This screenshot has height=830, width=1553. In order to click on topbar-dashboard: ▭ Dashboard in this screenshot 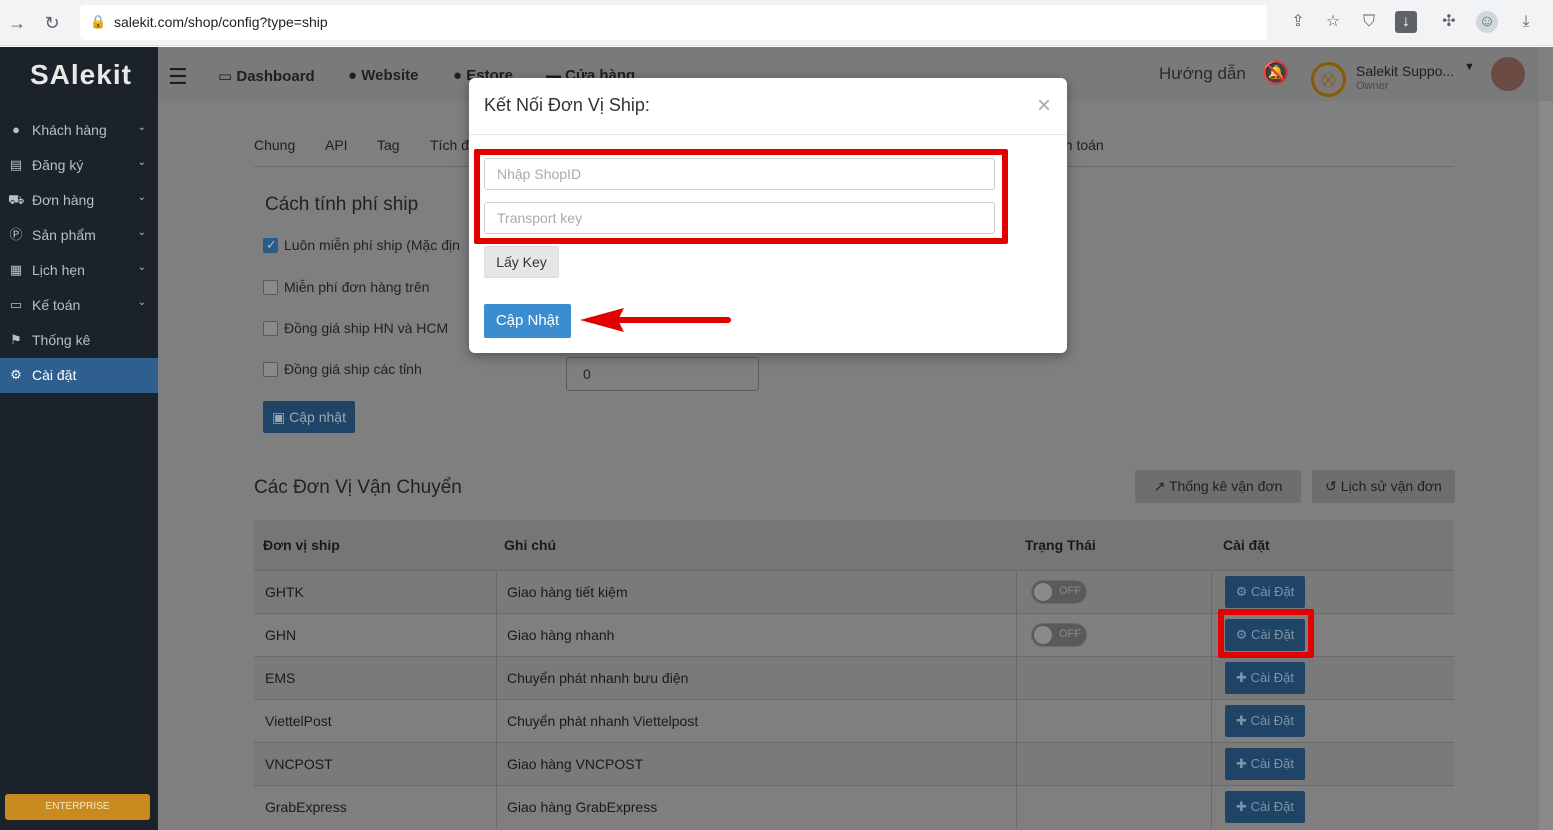, I will do `click(266, 76)`.